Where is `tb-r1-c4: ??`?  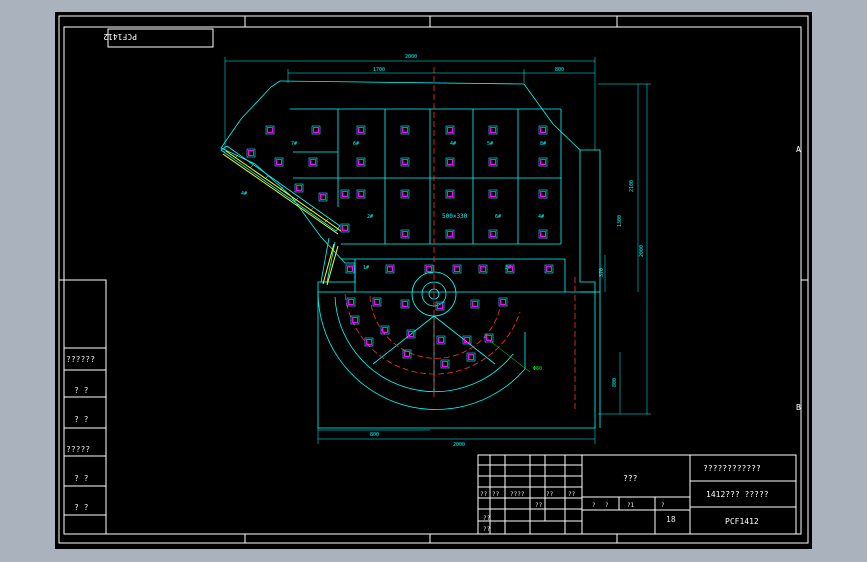
tb-r1-c4: ?? is located at coordinates (550, 494).